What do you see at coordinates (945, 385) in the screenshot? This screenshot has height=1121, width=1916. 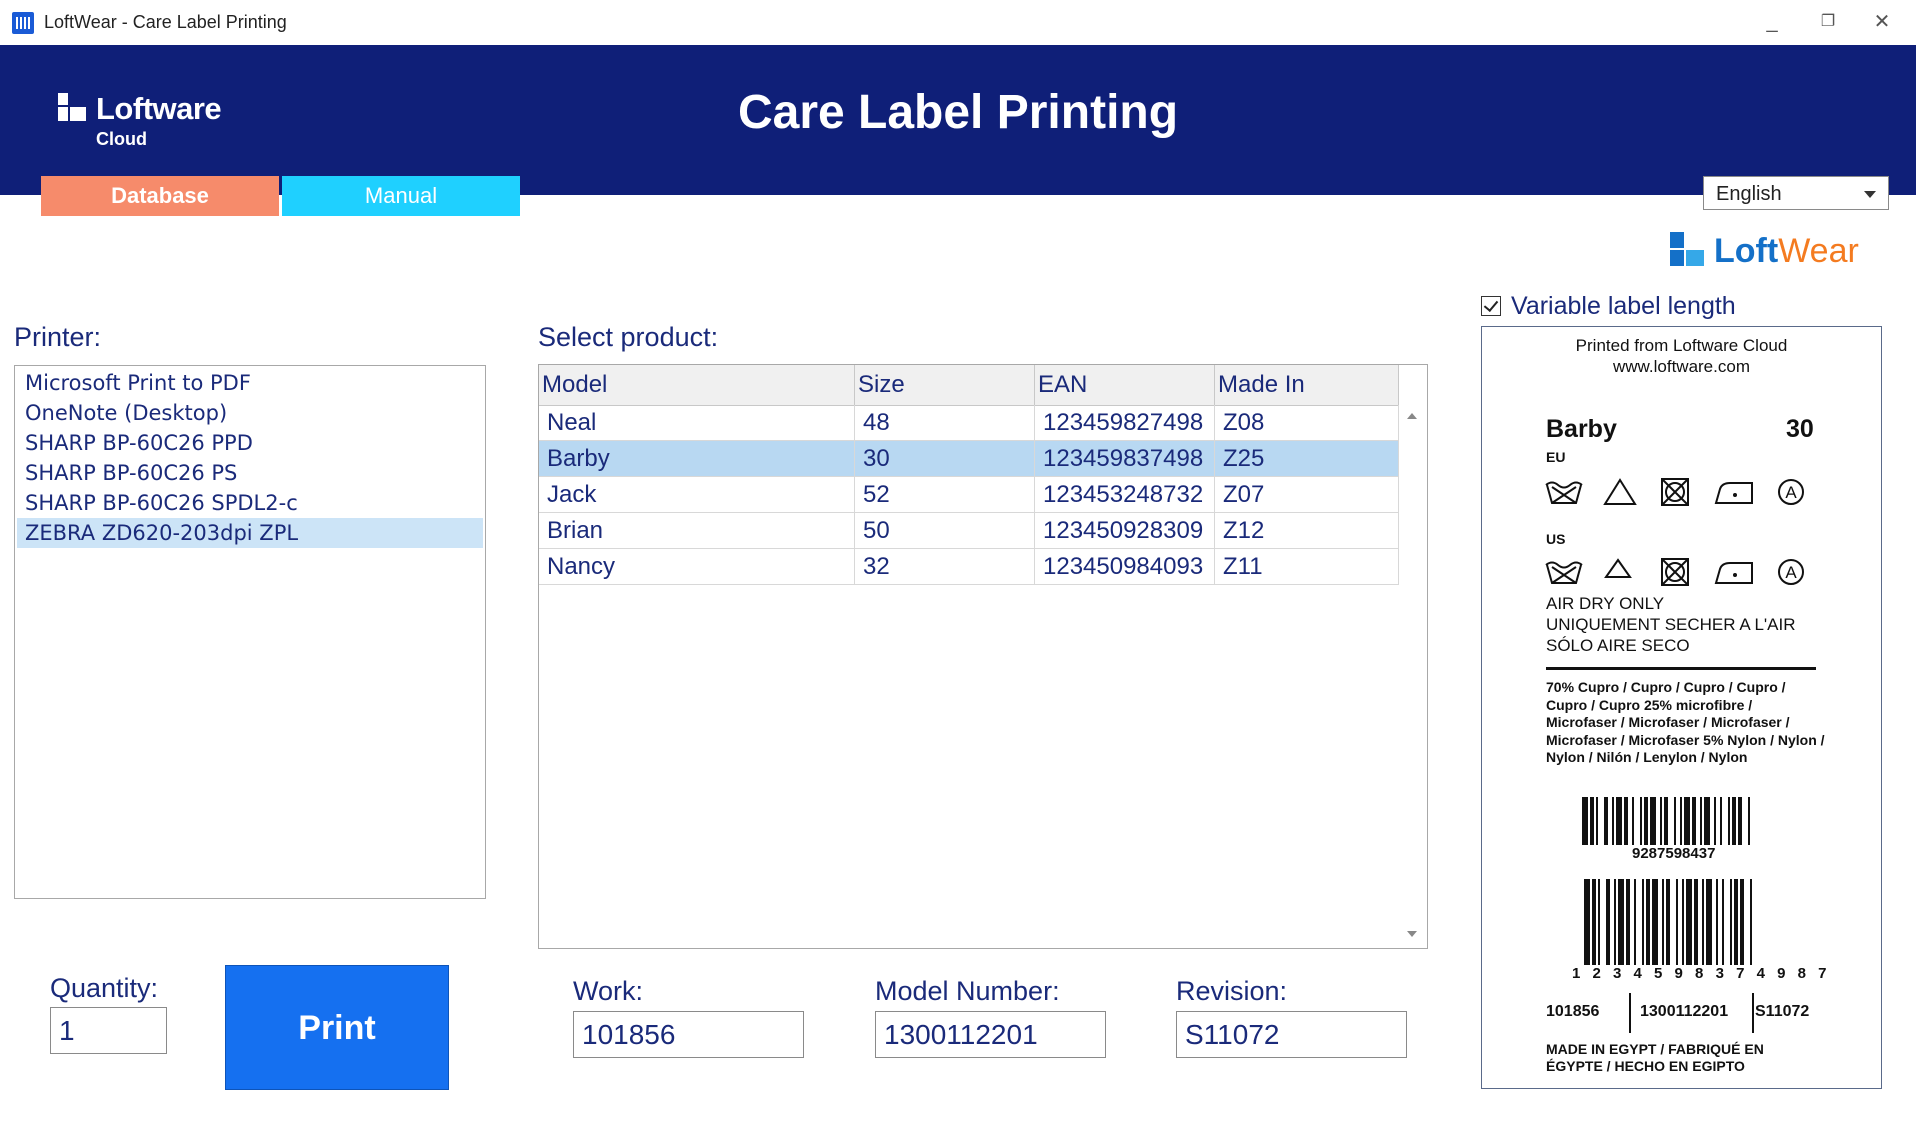 I see `column-header-size: Size` at bounding box center [945, 385].